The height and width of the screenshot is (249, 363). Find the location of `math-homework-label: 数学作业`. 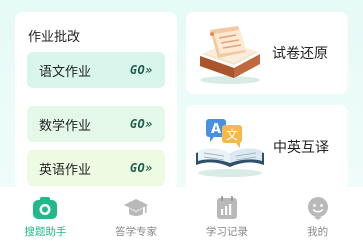

math-homework-label: 数学作业 is located at coordinates (65, 126).